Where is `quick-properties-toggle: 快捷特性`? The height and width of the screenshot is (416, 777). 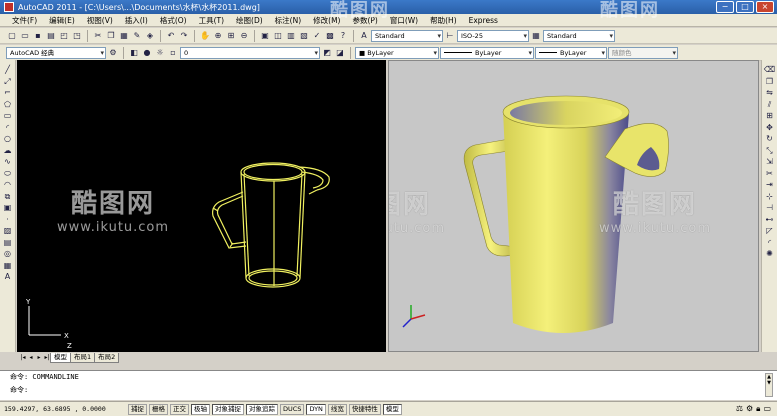 quick-properties-toggle: 快捷特性 is located at coordinates (364, 409).